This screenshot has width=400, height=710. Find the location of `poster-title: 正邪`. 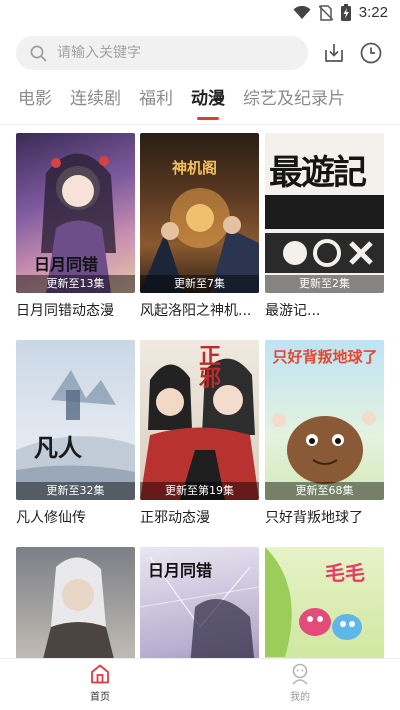

poster-title: 正邪 is located at coordinates (208, 366).